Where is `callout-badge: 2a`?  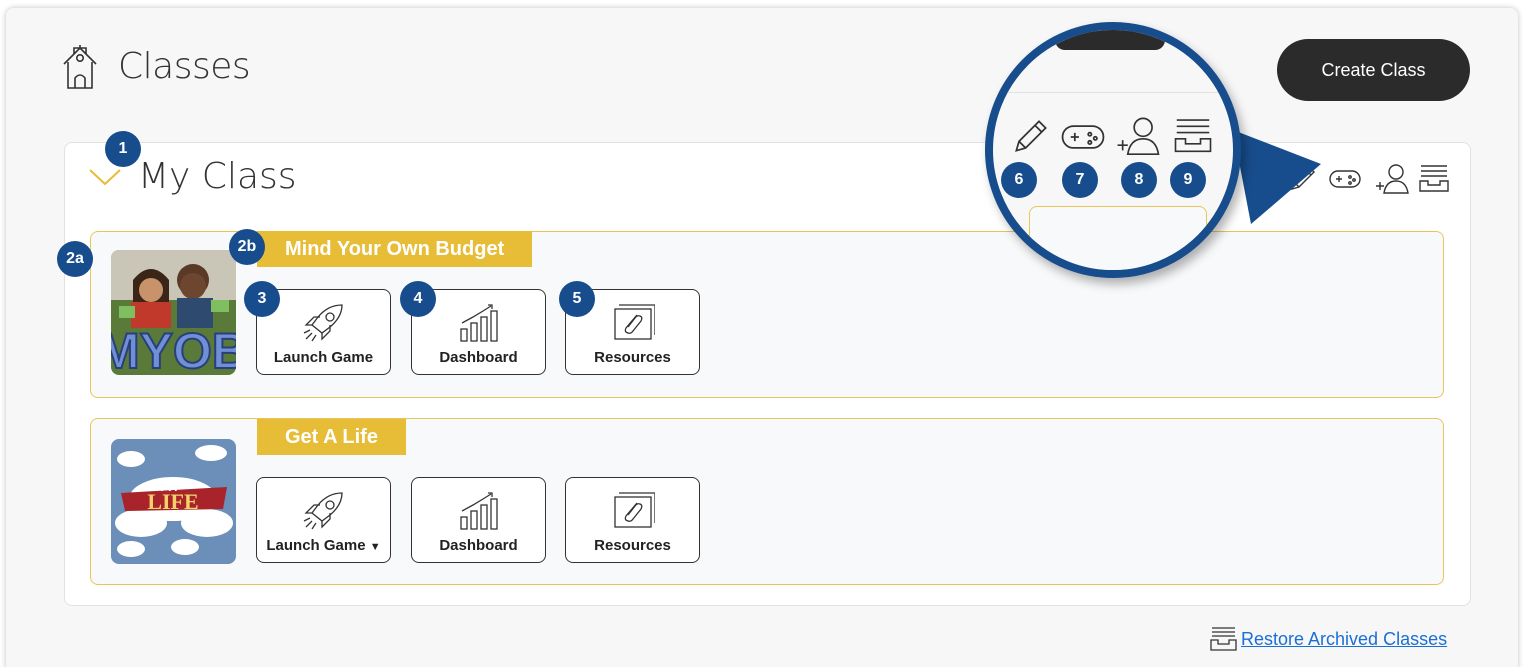
callout-badge: 2a is located at coordinates (75, 259).